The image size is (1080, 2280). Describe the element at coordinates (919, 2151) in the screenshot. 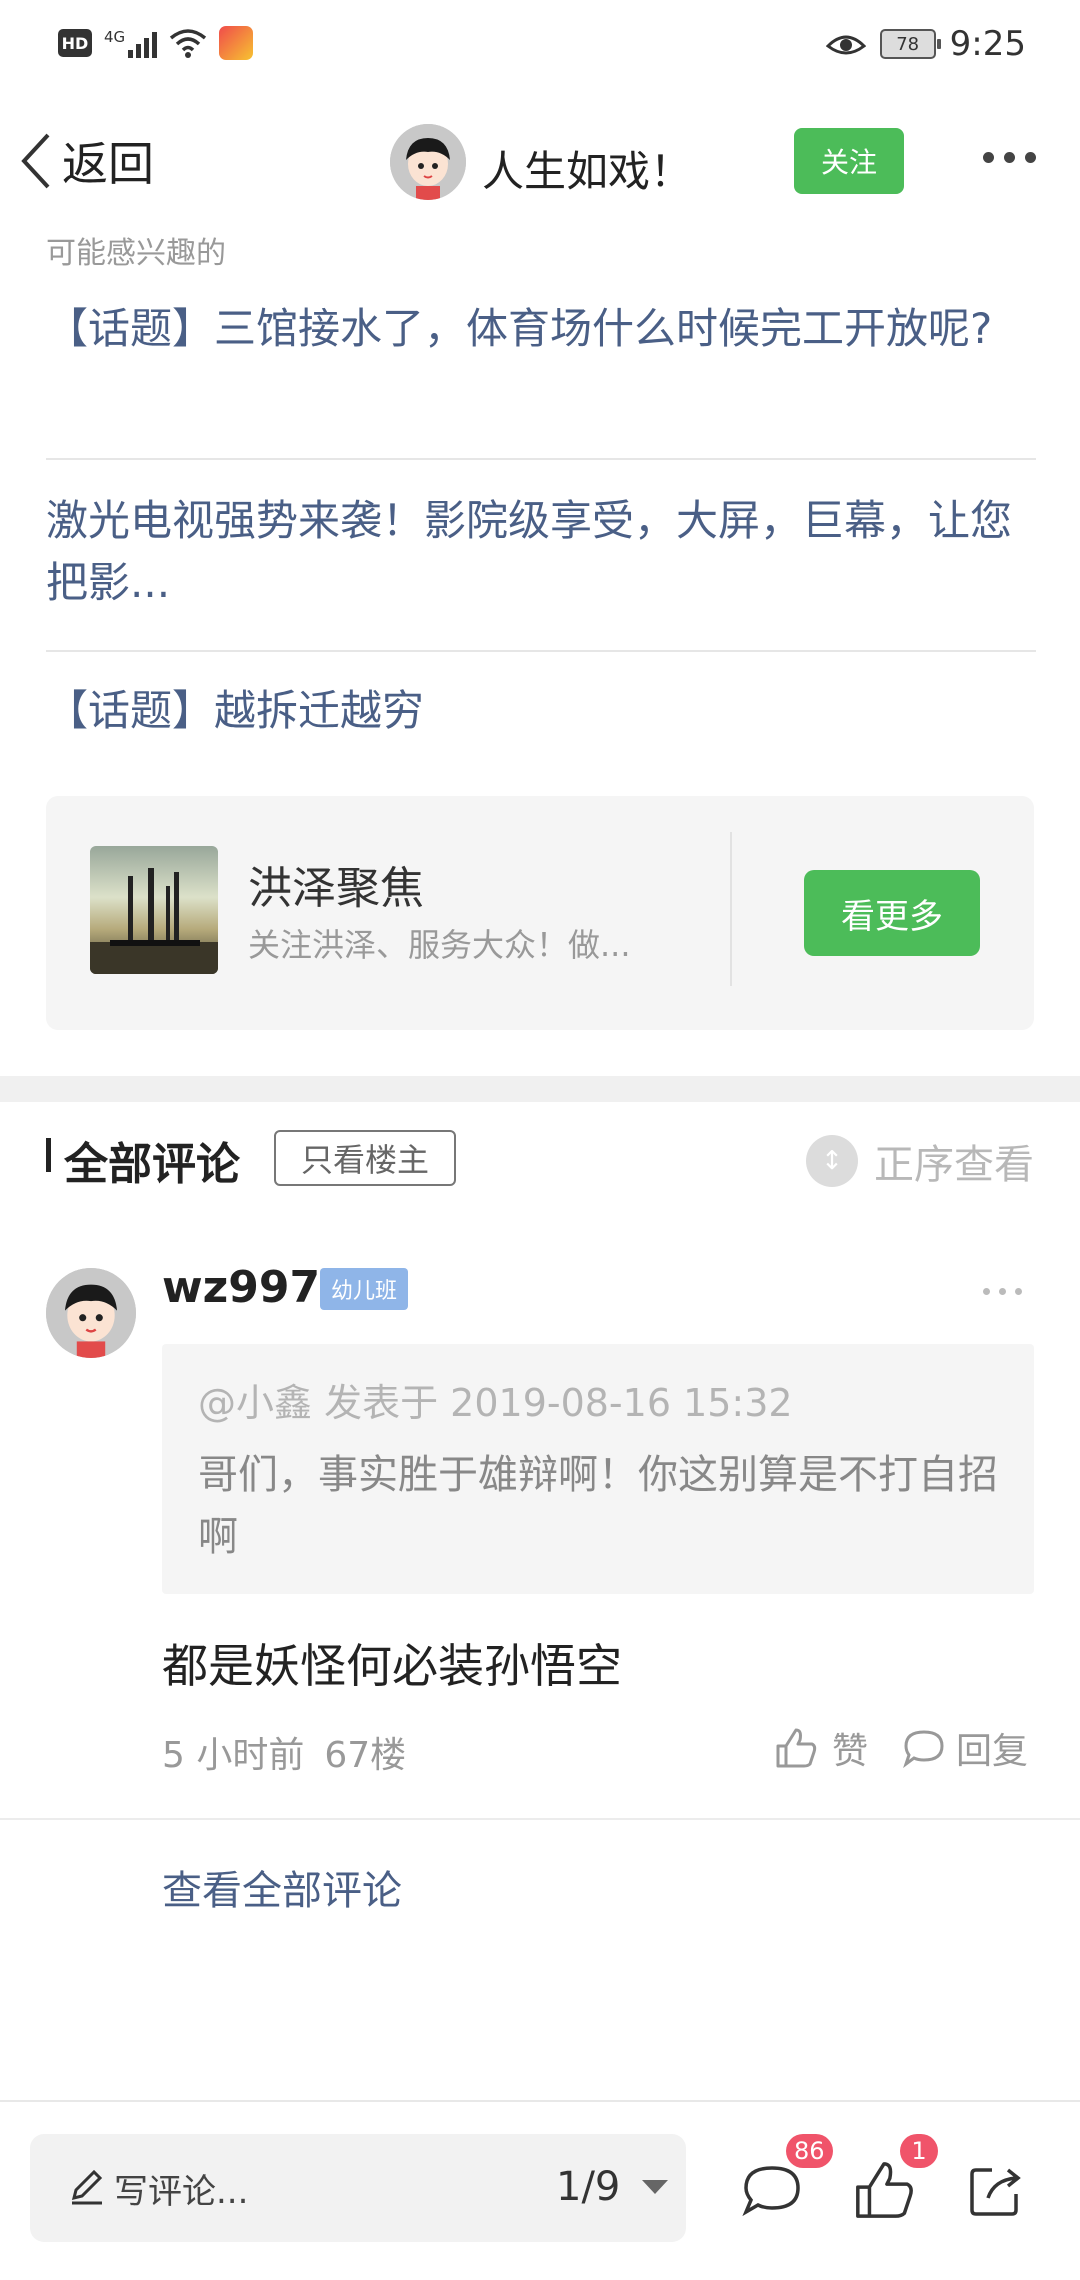

I see `like-count-badge: 1` at that location.